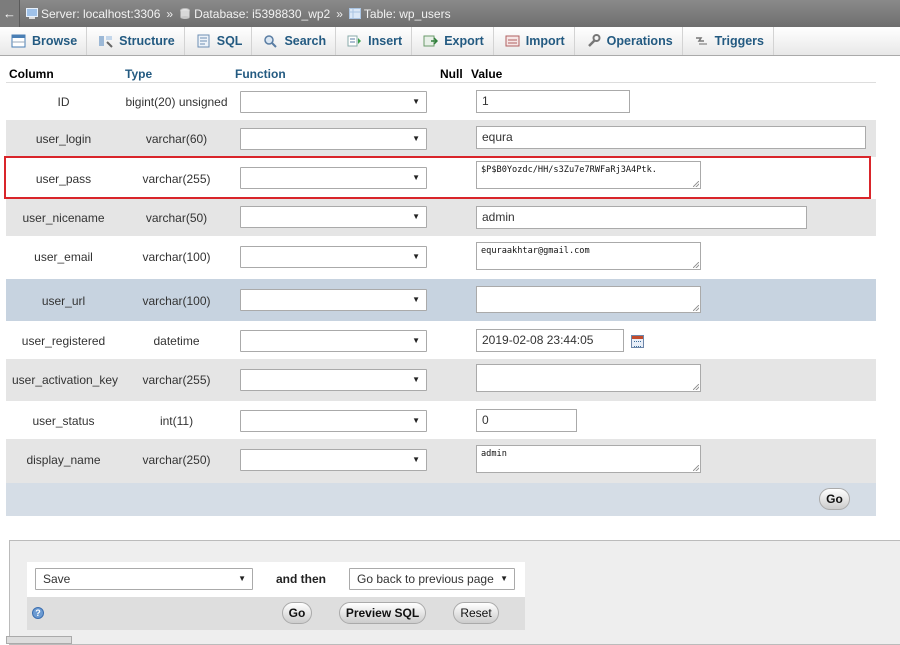 This screenshot has height=645, width=900. What do you see at coordinates (451, 74) in the screenshot?
I see `header-null: Null` at bounding box center [451, 74].